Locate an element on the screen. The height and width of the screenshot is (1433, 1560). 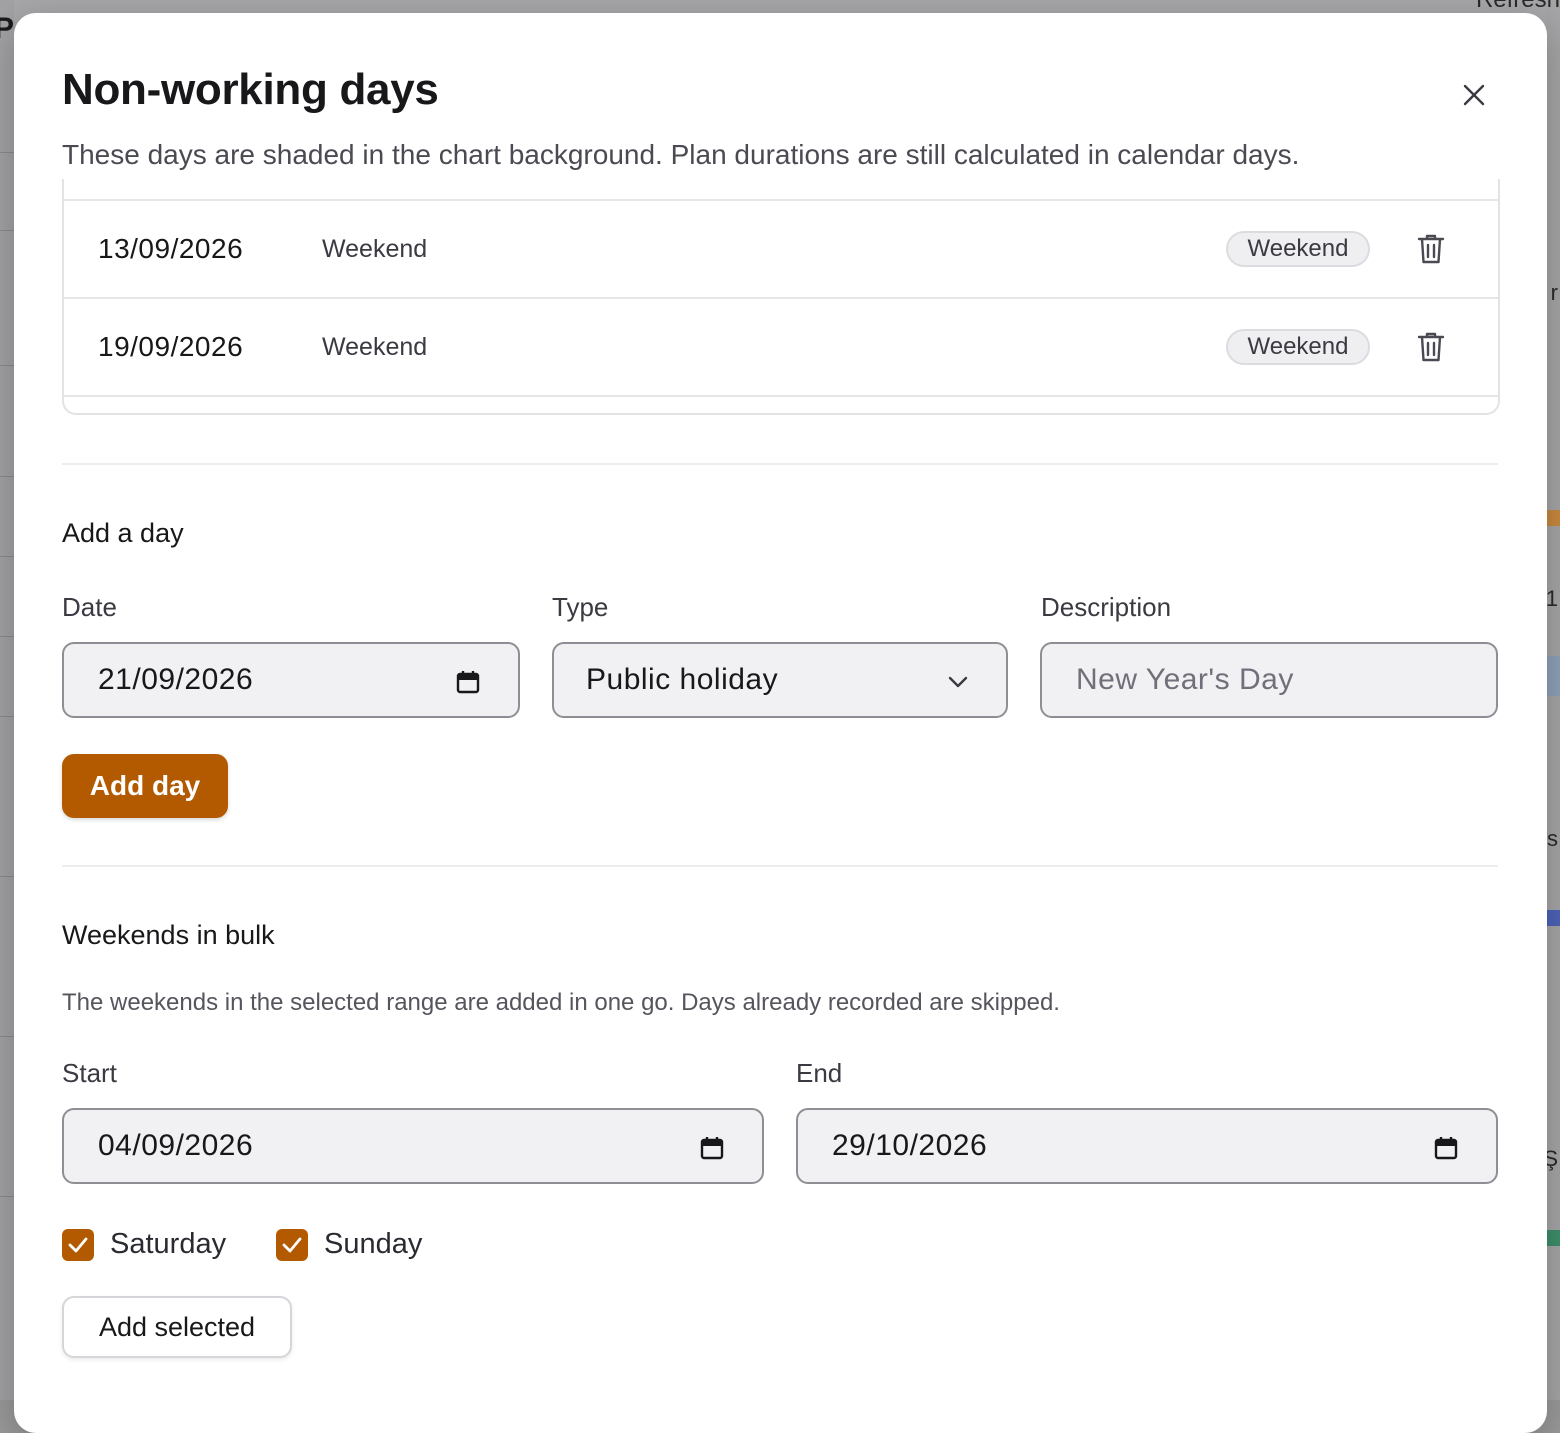
type-select-value: Public holiday is located at coordinates (682, 679).